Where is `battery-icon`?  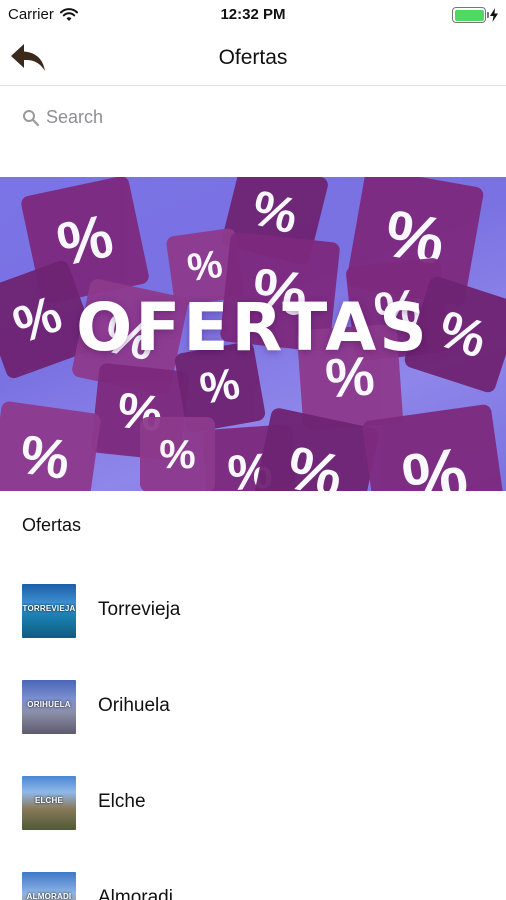
battery-icon is located at coordinates (470, 15).